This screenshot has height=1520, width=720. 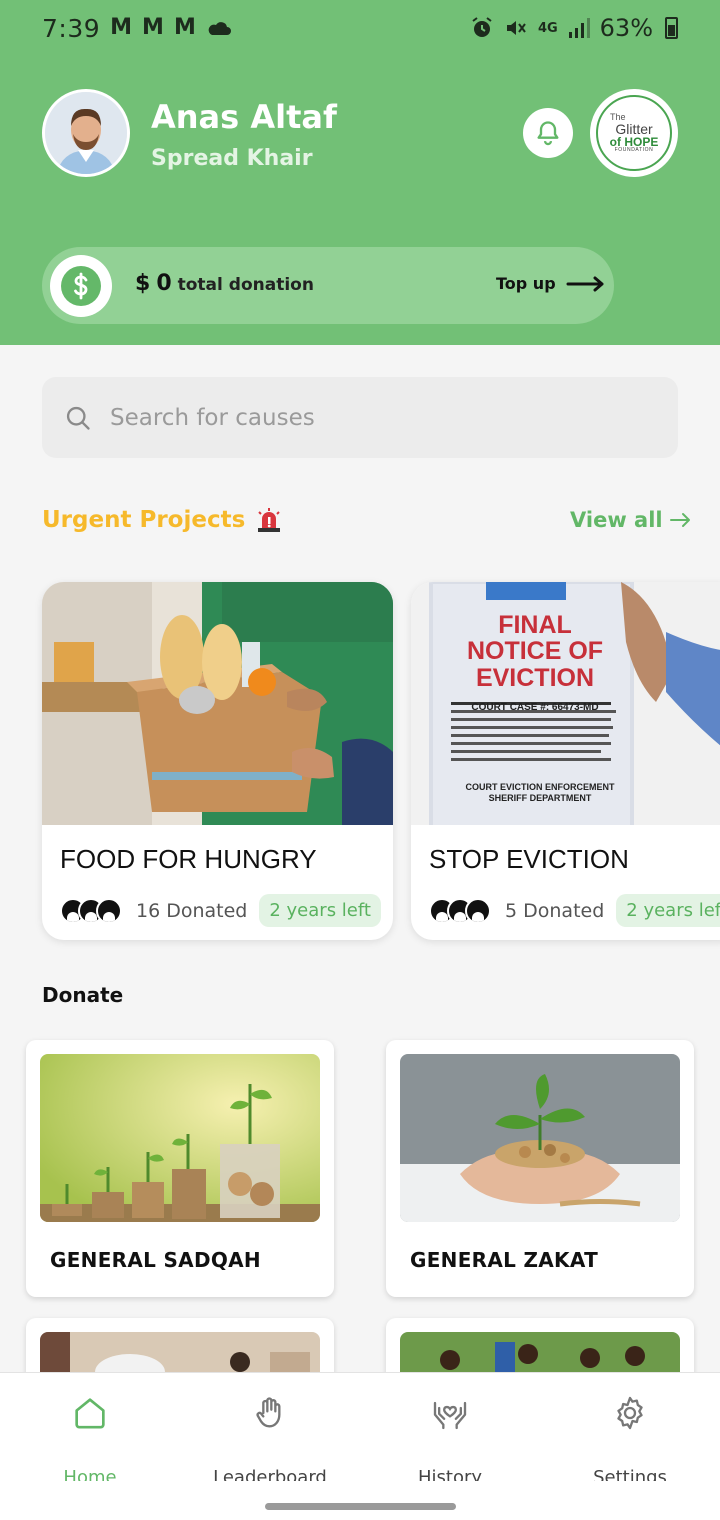 What do you see at coordinates (269, 520) in the screenshot?
I see `siren-icon` at bounding box center [269, 520].